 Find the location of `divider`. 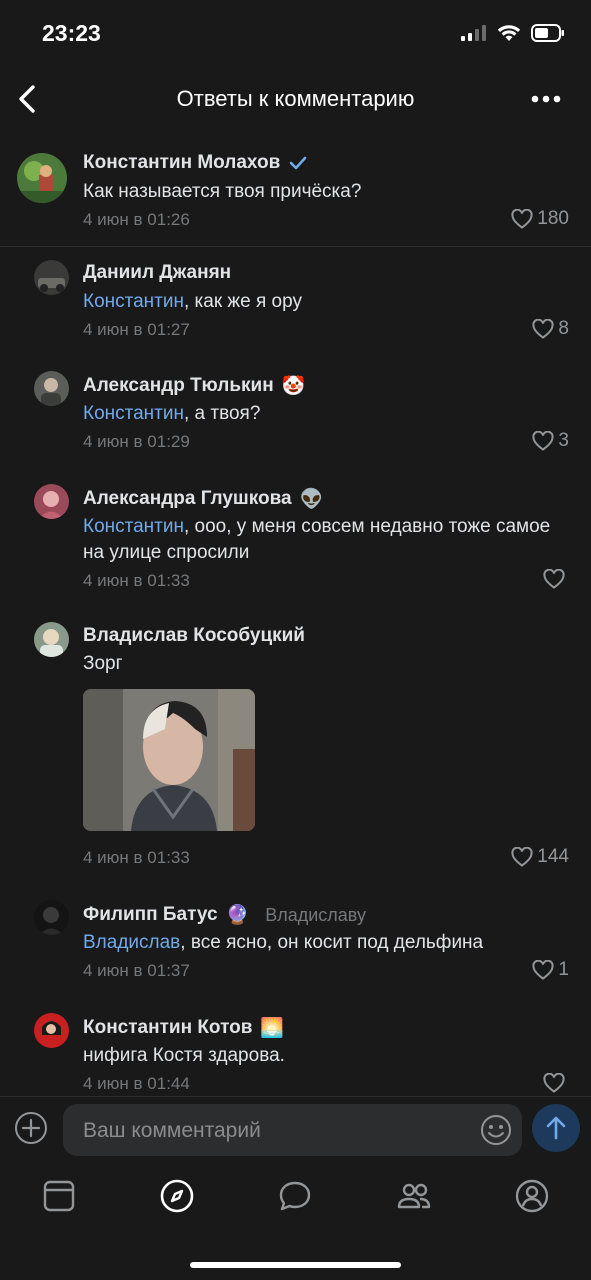

divider is located at coordinates (295, 246).